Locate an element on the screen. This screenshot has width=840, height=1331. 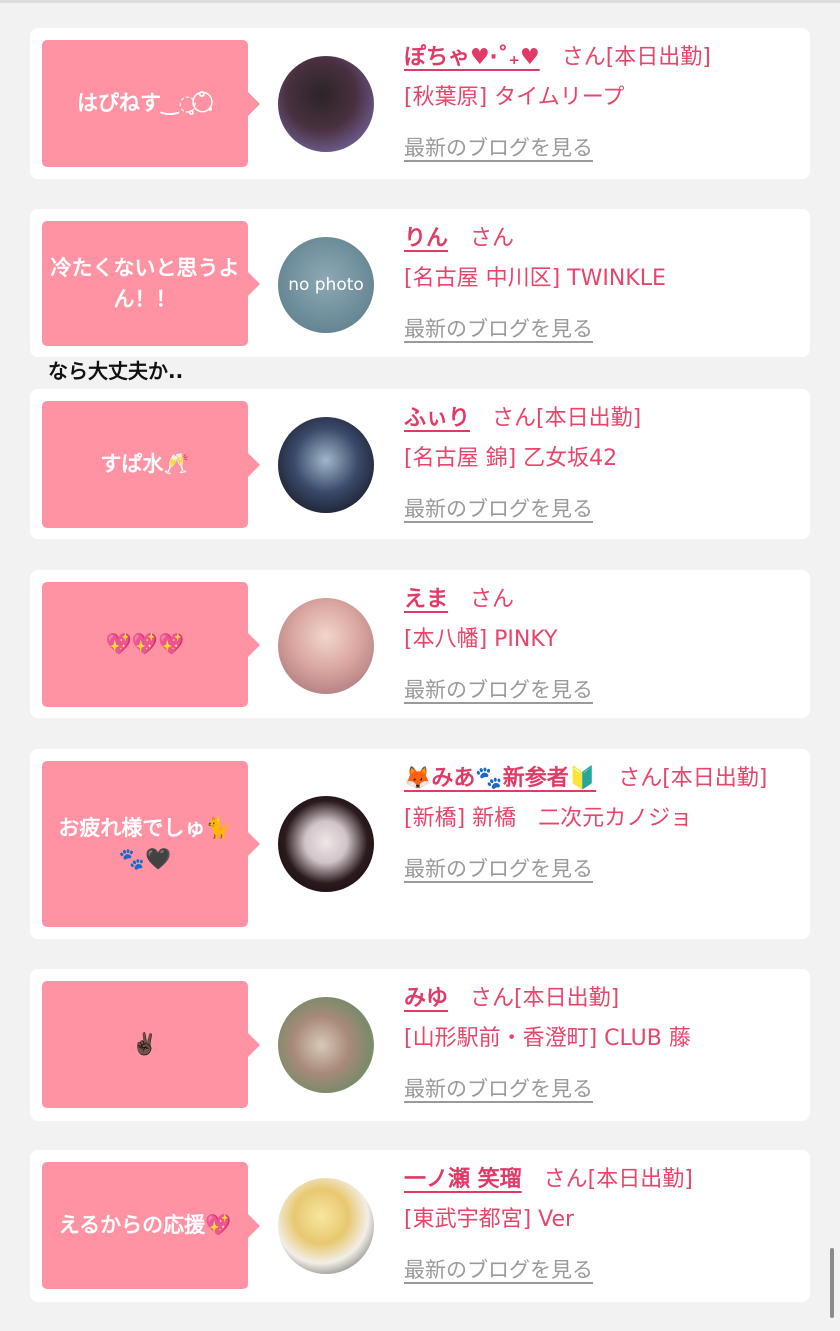
name-link: 🦊みあ🐾新参者🔰 is located at coordinates (500, 778).